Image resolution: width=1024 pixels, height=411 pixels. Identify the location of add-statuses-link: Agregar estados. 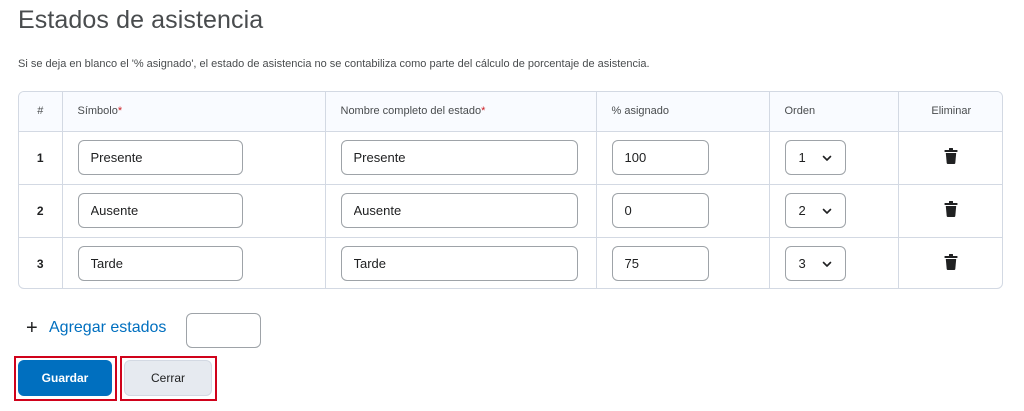
(107, 328).